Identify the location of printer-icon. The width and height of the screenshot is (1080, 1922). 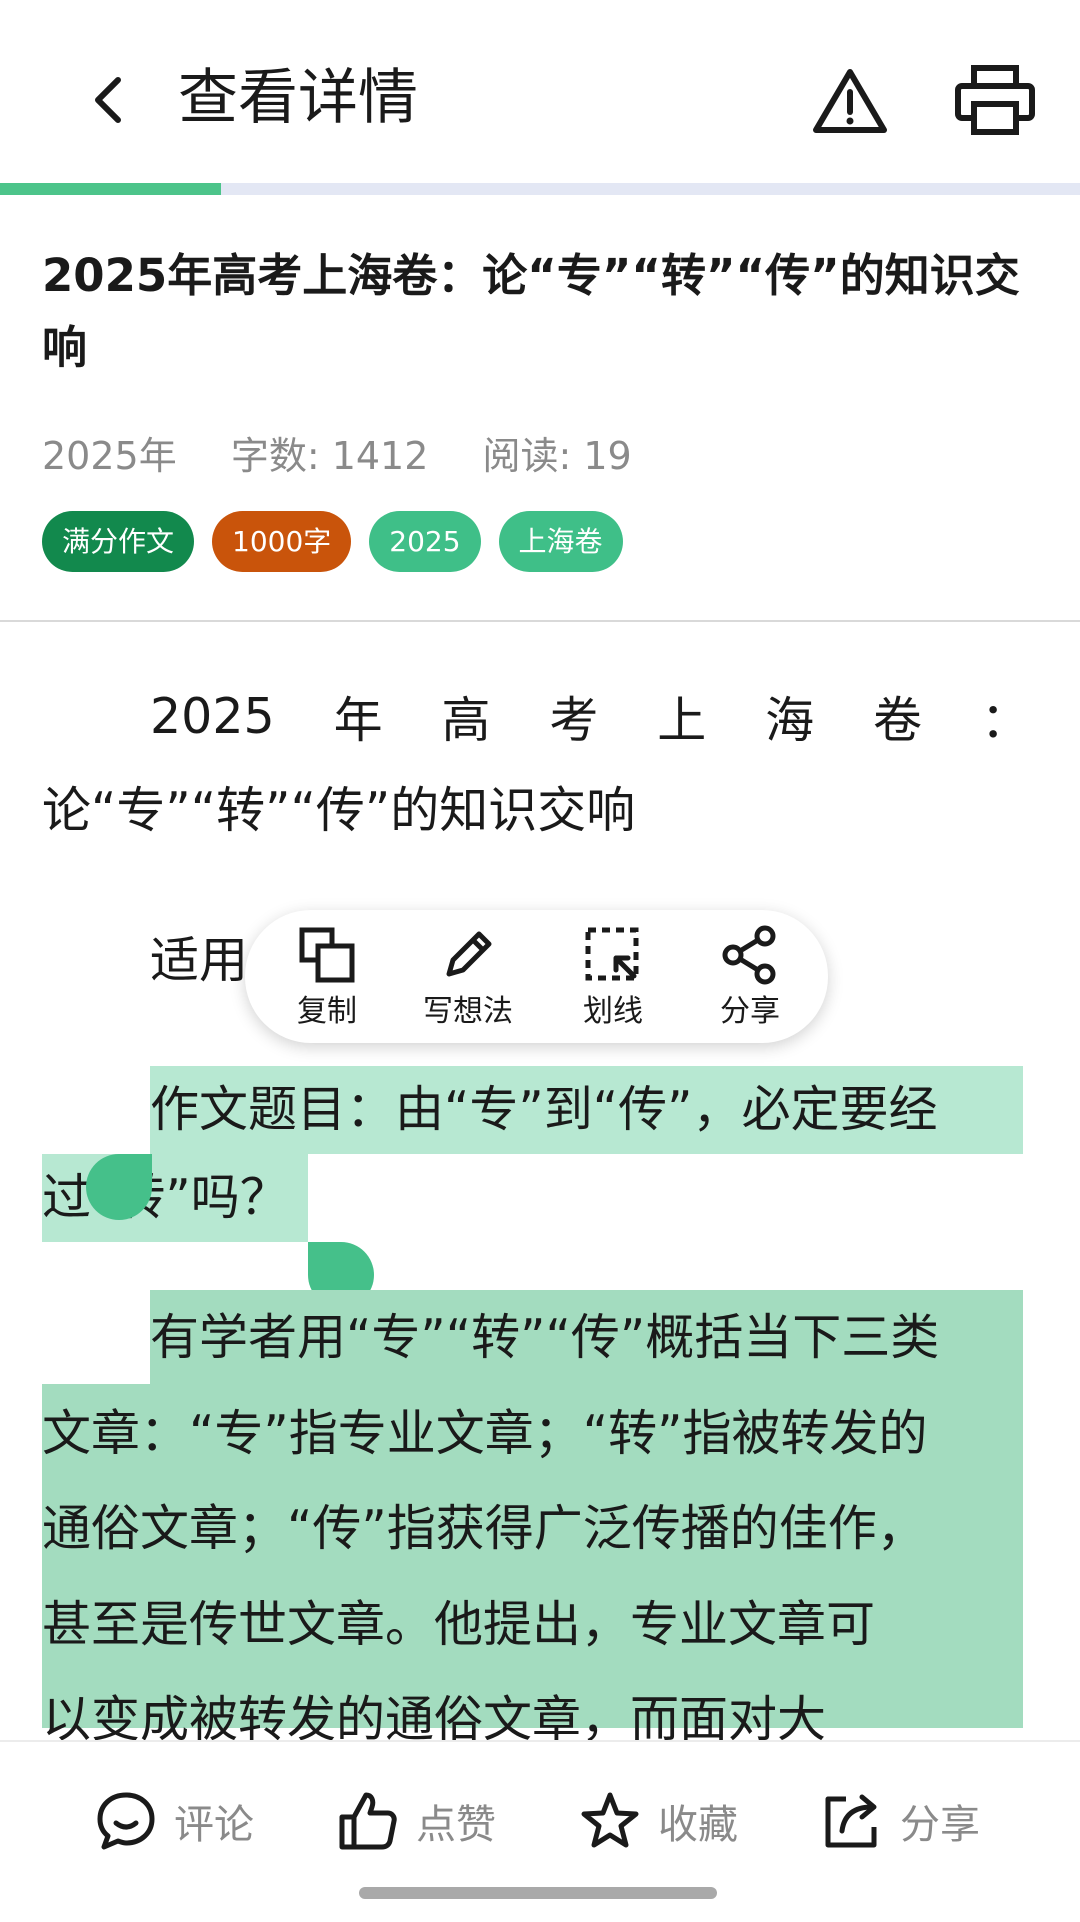
(995, 100).